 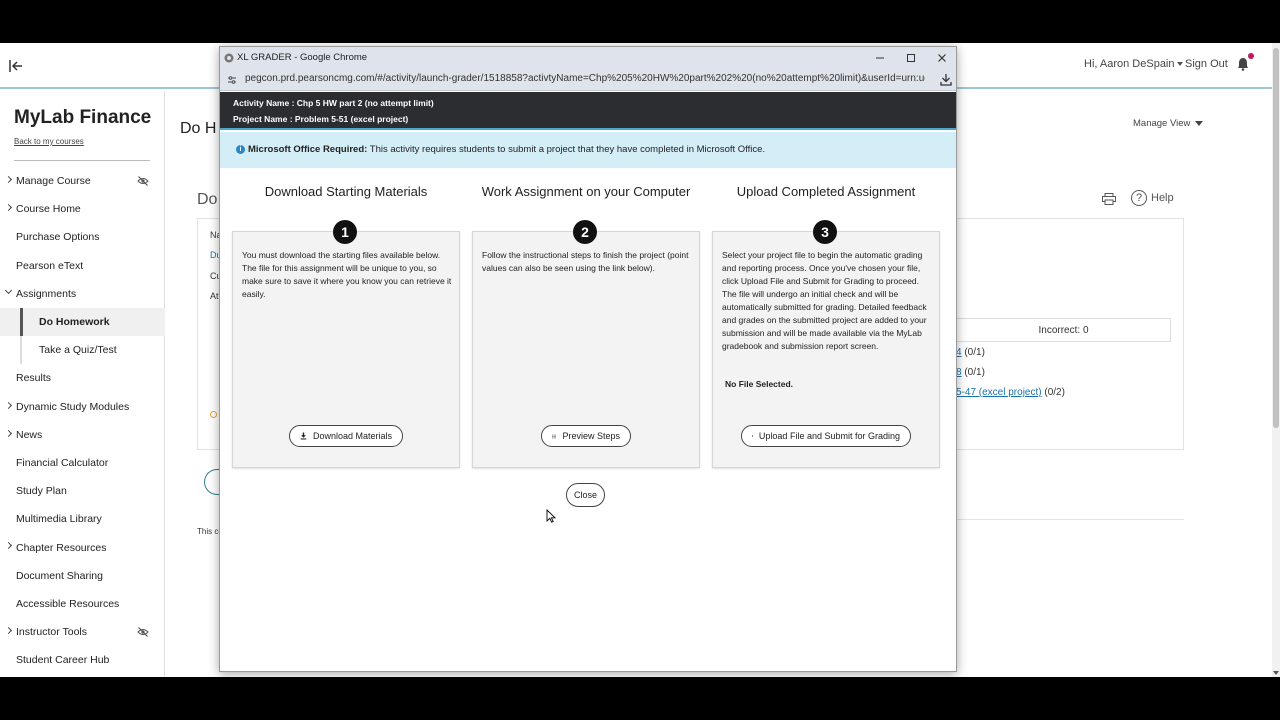 What do you see at coordinates (1109, 199) in the screenshot?
I see `print-icon` at bounding box center [1109, 199].